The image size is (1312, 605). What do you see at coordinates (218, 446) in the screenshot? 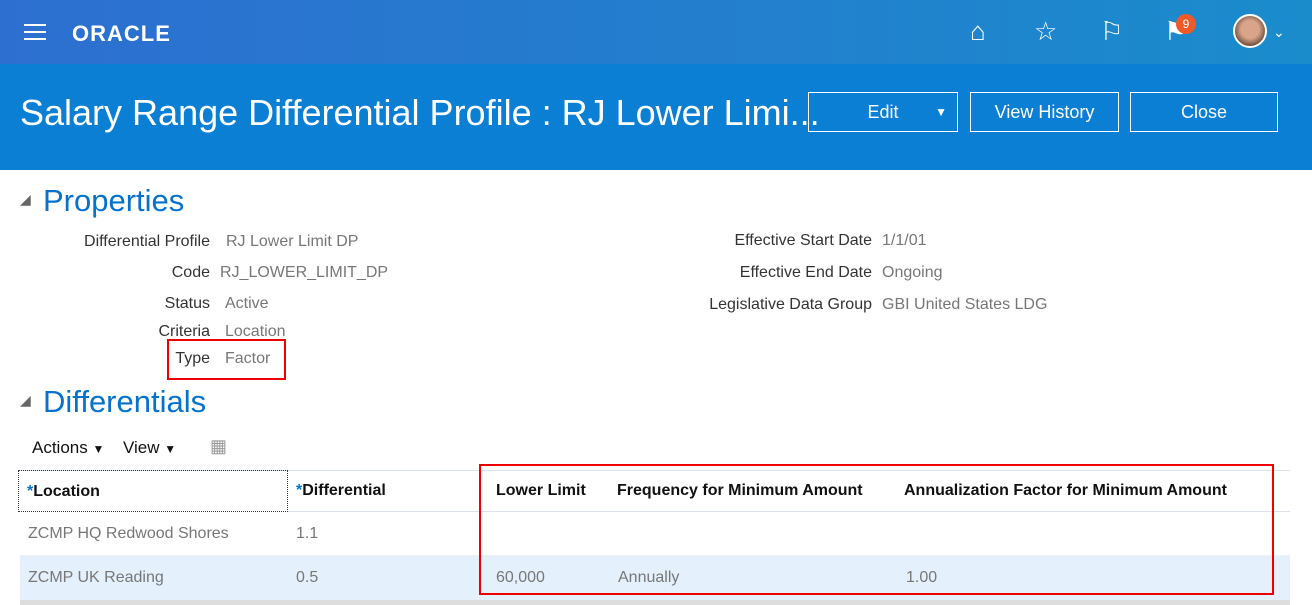
I see `detach-table-icon: ▦` at bounding box center [218, 446].